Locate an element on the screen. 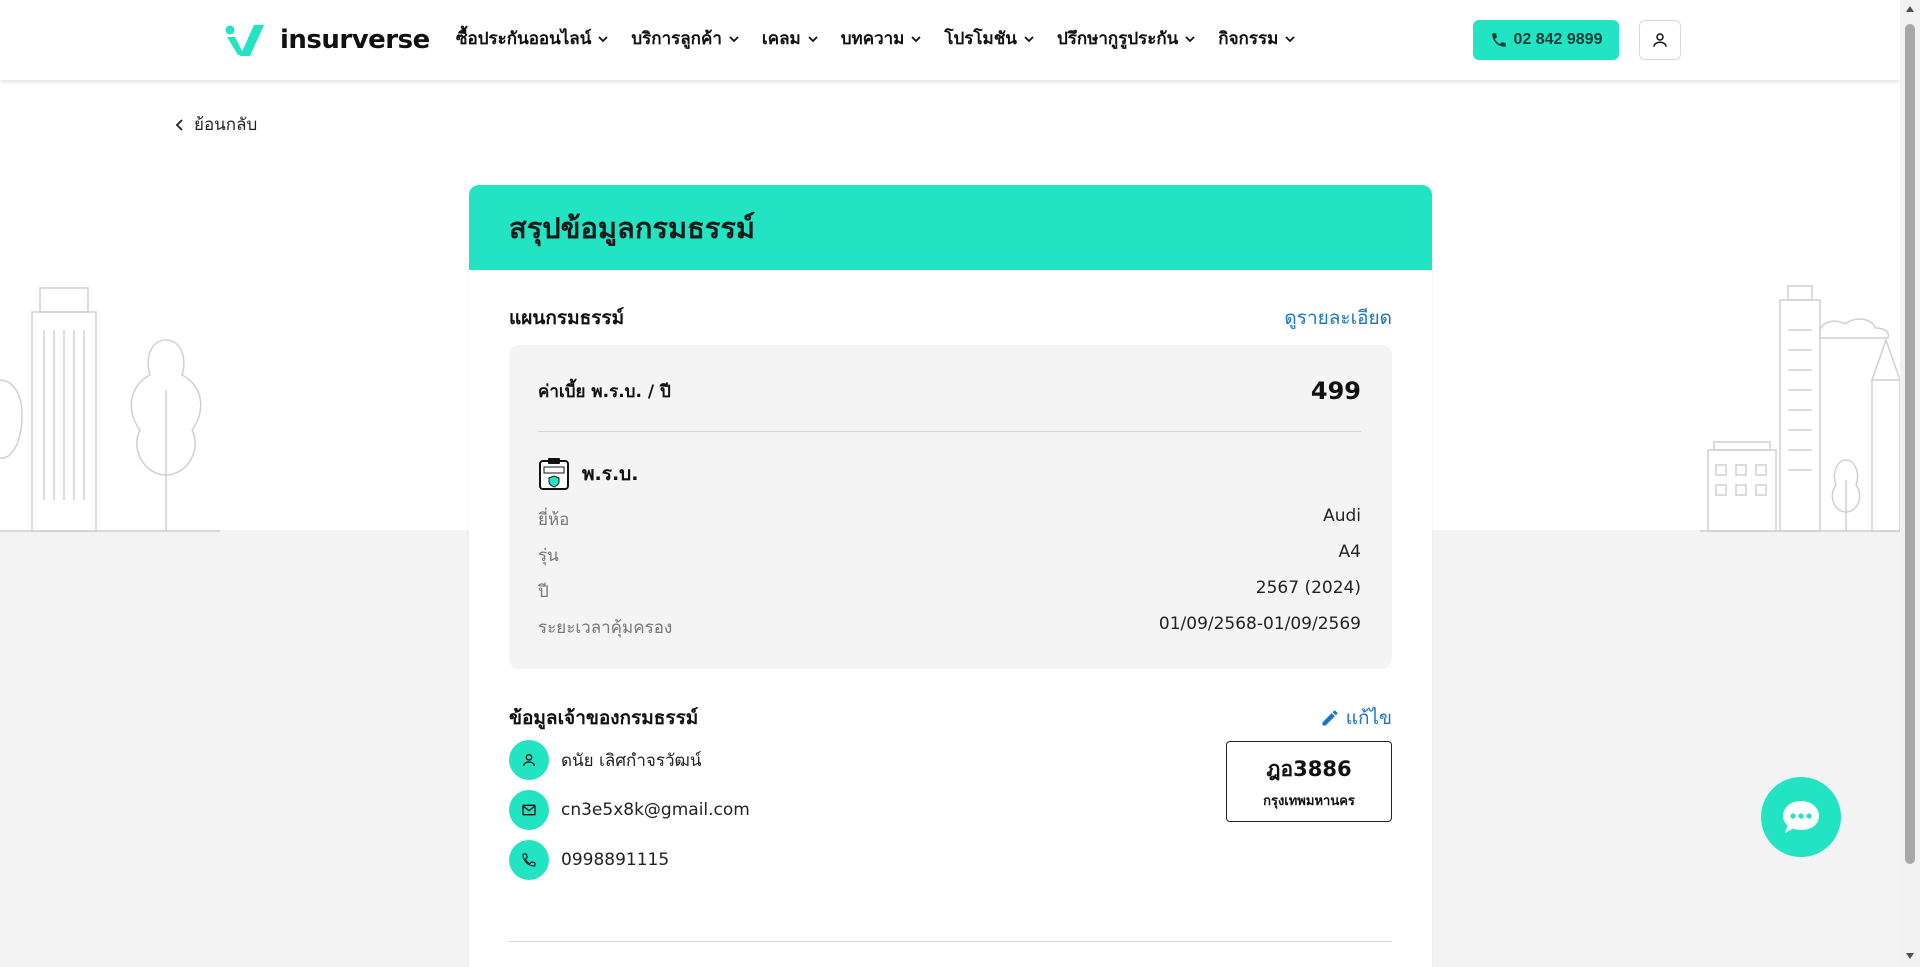 This screenshot has height=967, width=1920. premium-label: ค่าเบี้ย พ.ร.บ. / ปี is located at coordinates (604, 391).